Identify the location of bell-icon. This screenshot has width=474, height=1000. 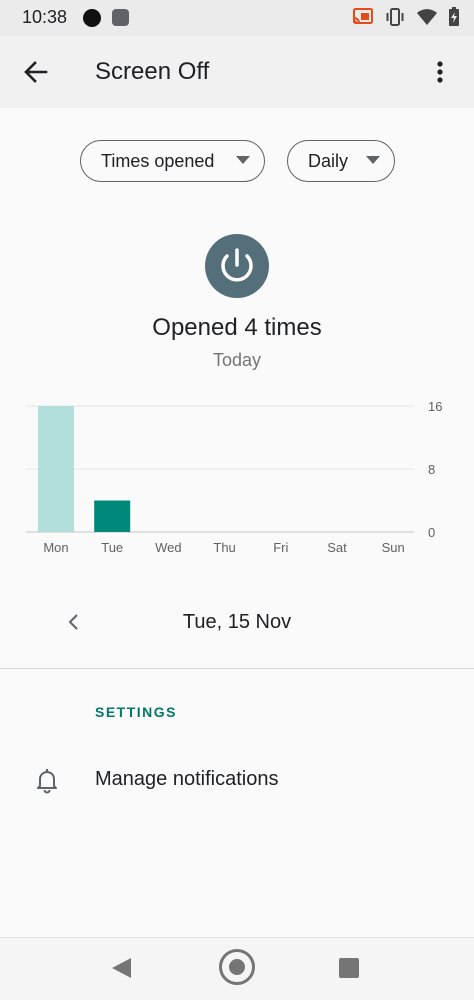
(47, 781).